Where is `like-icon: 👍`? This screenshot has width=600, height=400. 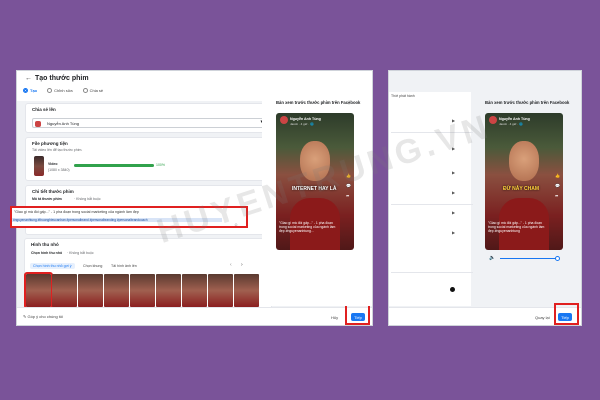 like-icon: 👍 is located at coordinates (557, 175).